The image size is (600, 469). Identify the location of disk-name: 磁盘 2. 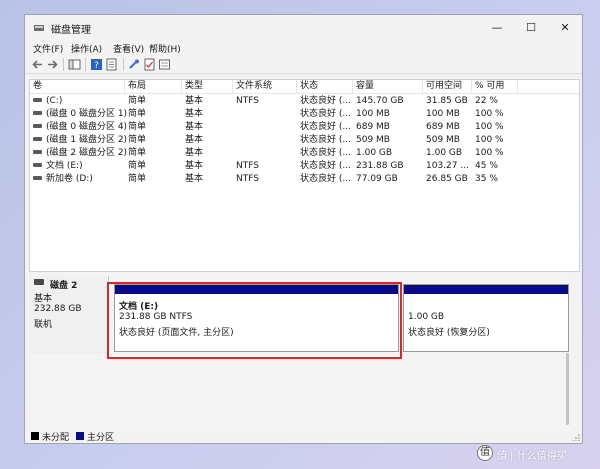
(64, 286).